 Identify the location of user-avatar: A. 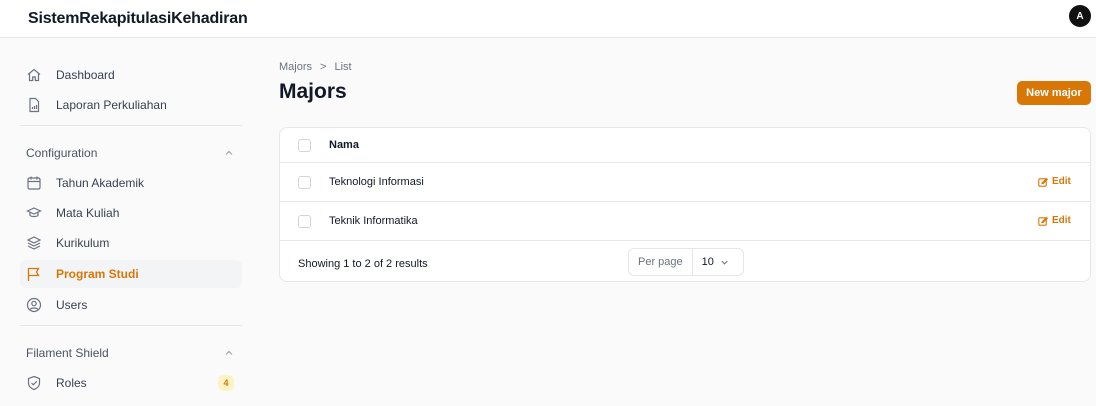
(1080, 16).